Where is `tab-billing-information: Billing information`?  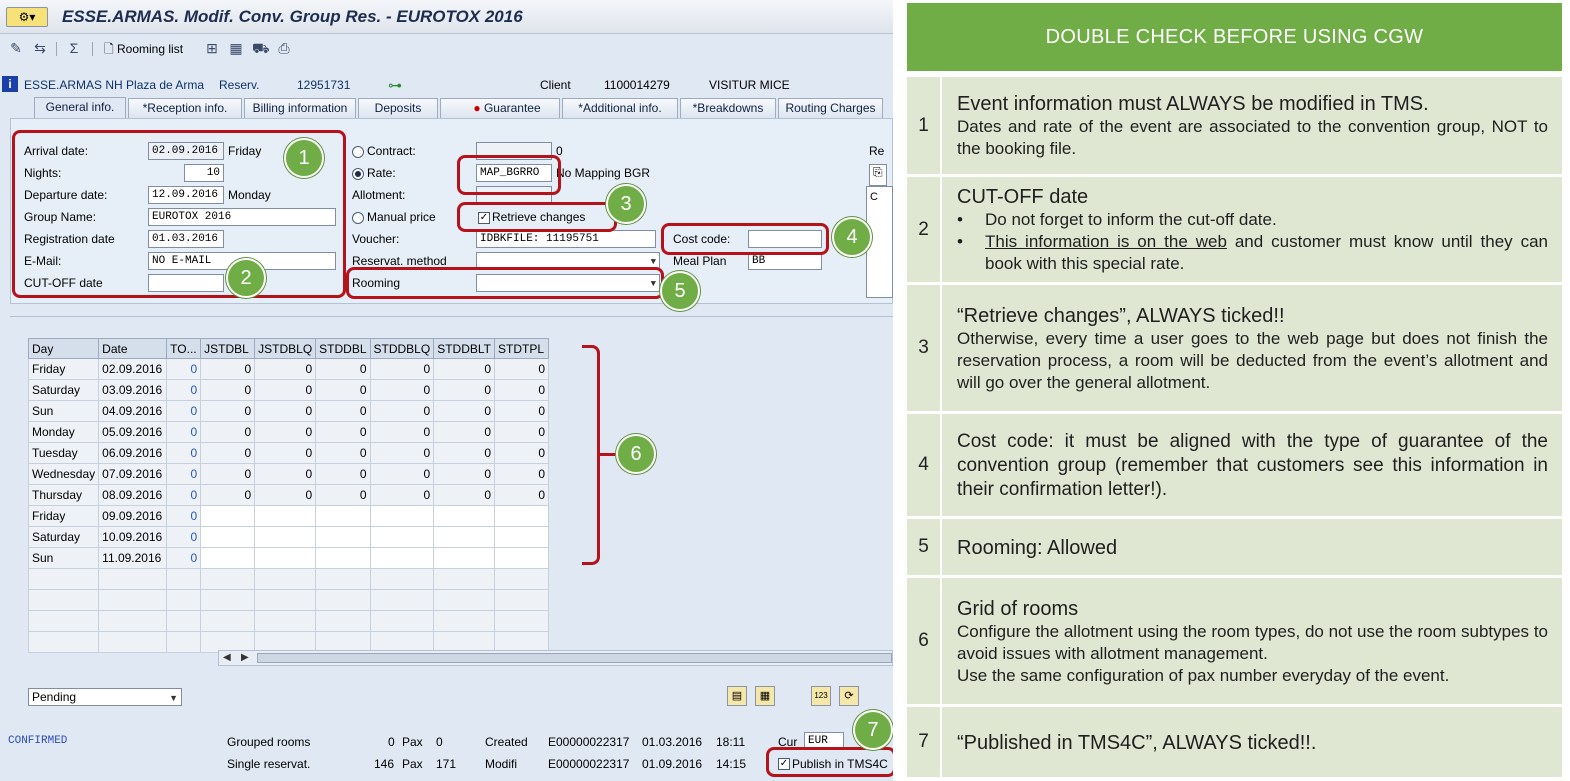
tab-billing-information: Billing information is located at coordinates (300, 108).